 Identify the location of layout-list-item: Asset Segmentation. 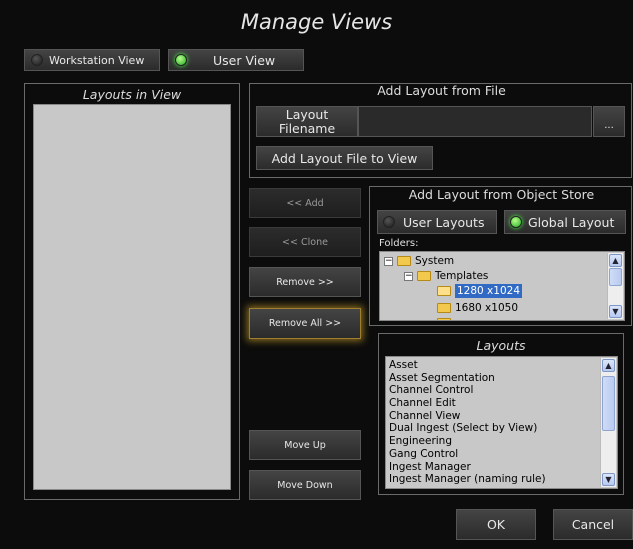
(493, 378).